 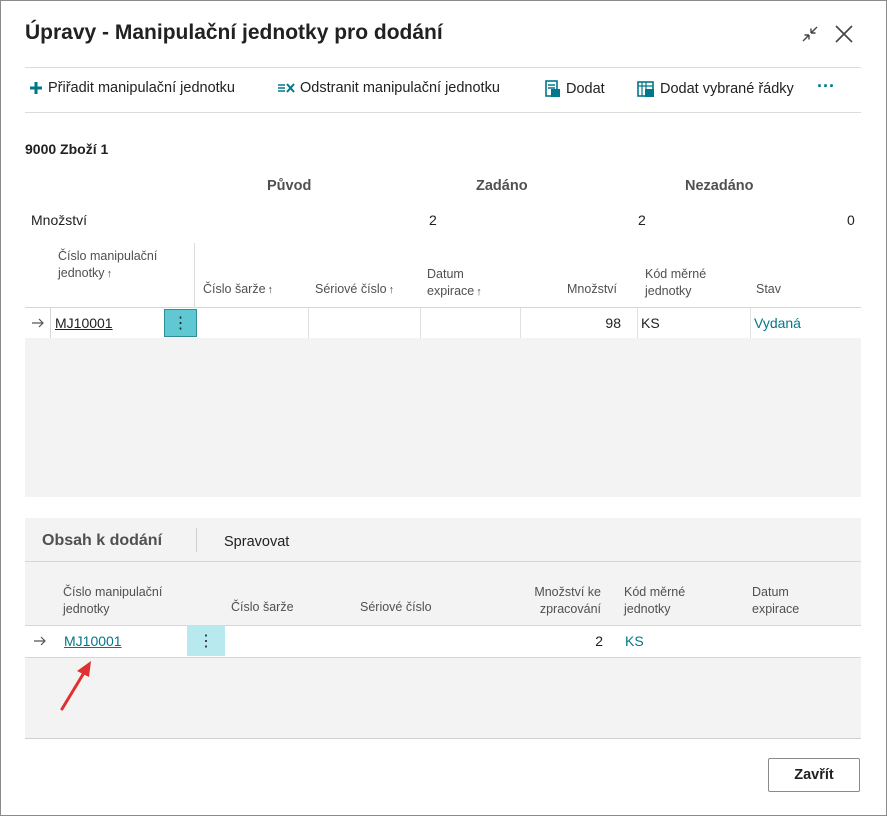 I want to click on uom-cell: KS, so click(x=694, y=323).